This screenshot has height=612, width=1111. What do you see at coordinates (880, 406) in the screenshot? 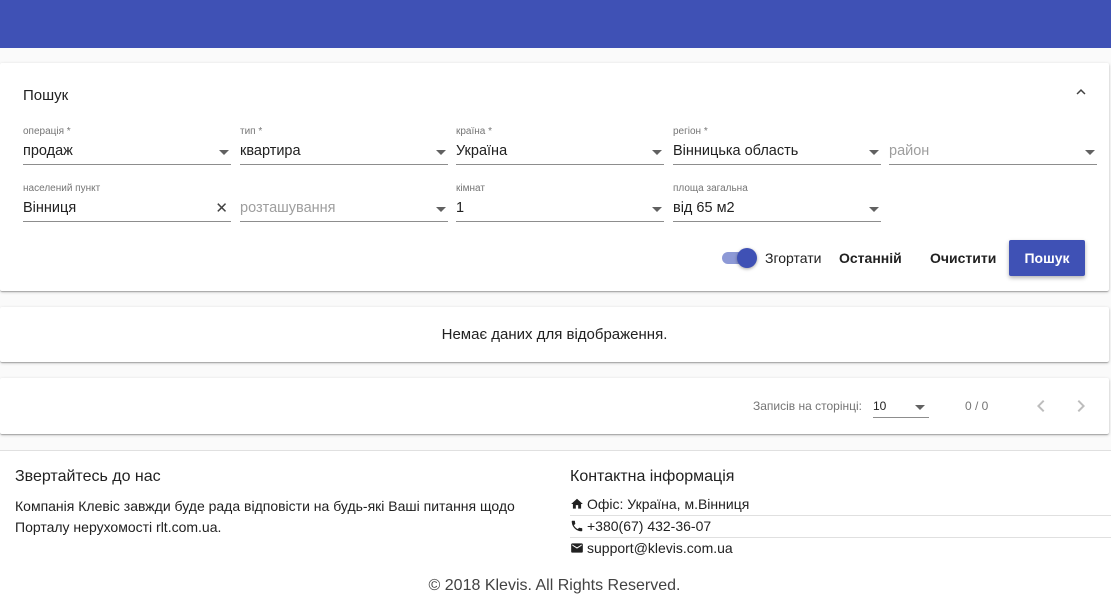
I see `per-page-value: 10` at bounding box center [880, 406].